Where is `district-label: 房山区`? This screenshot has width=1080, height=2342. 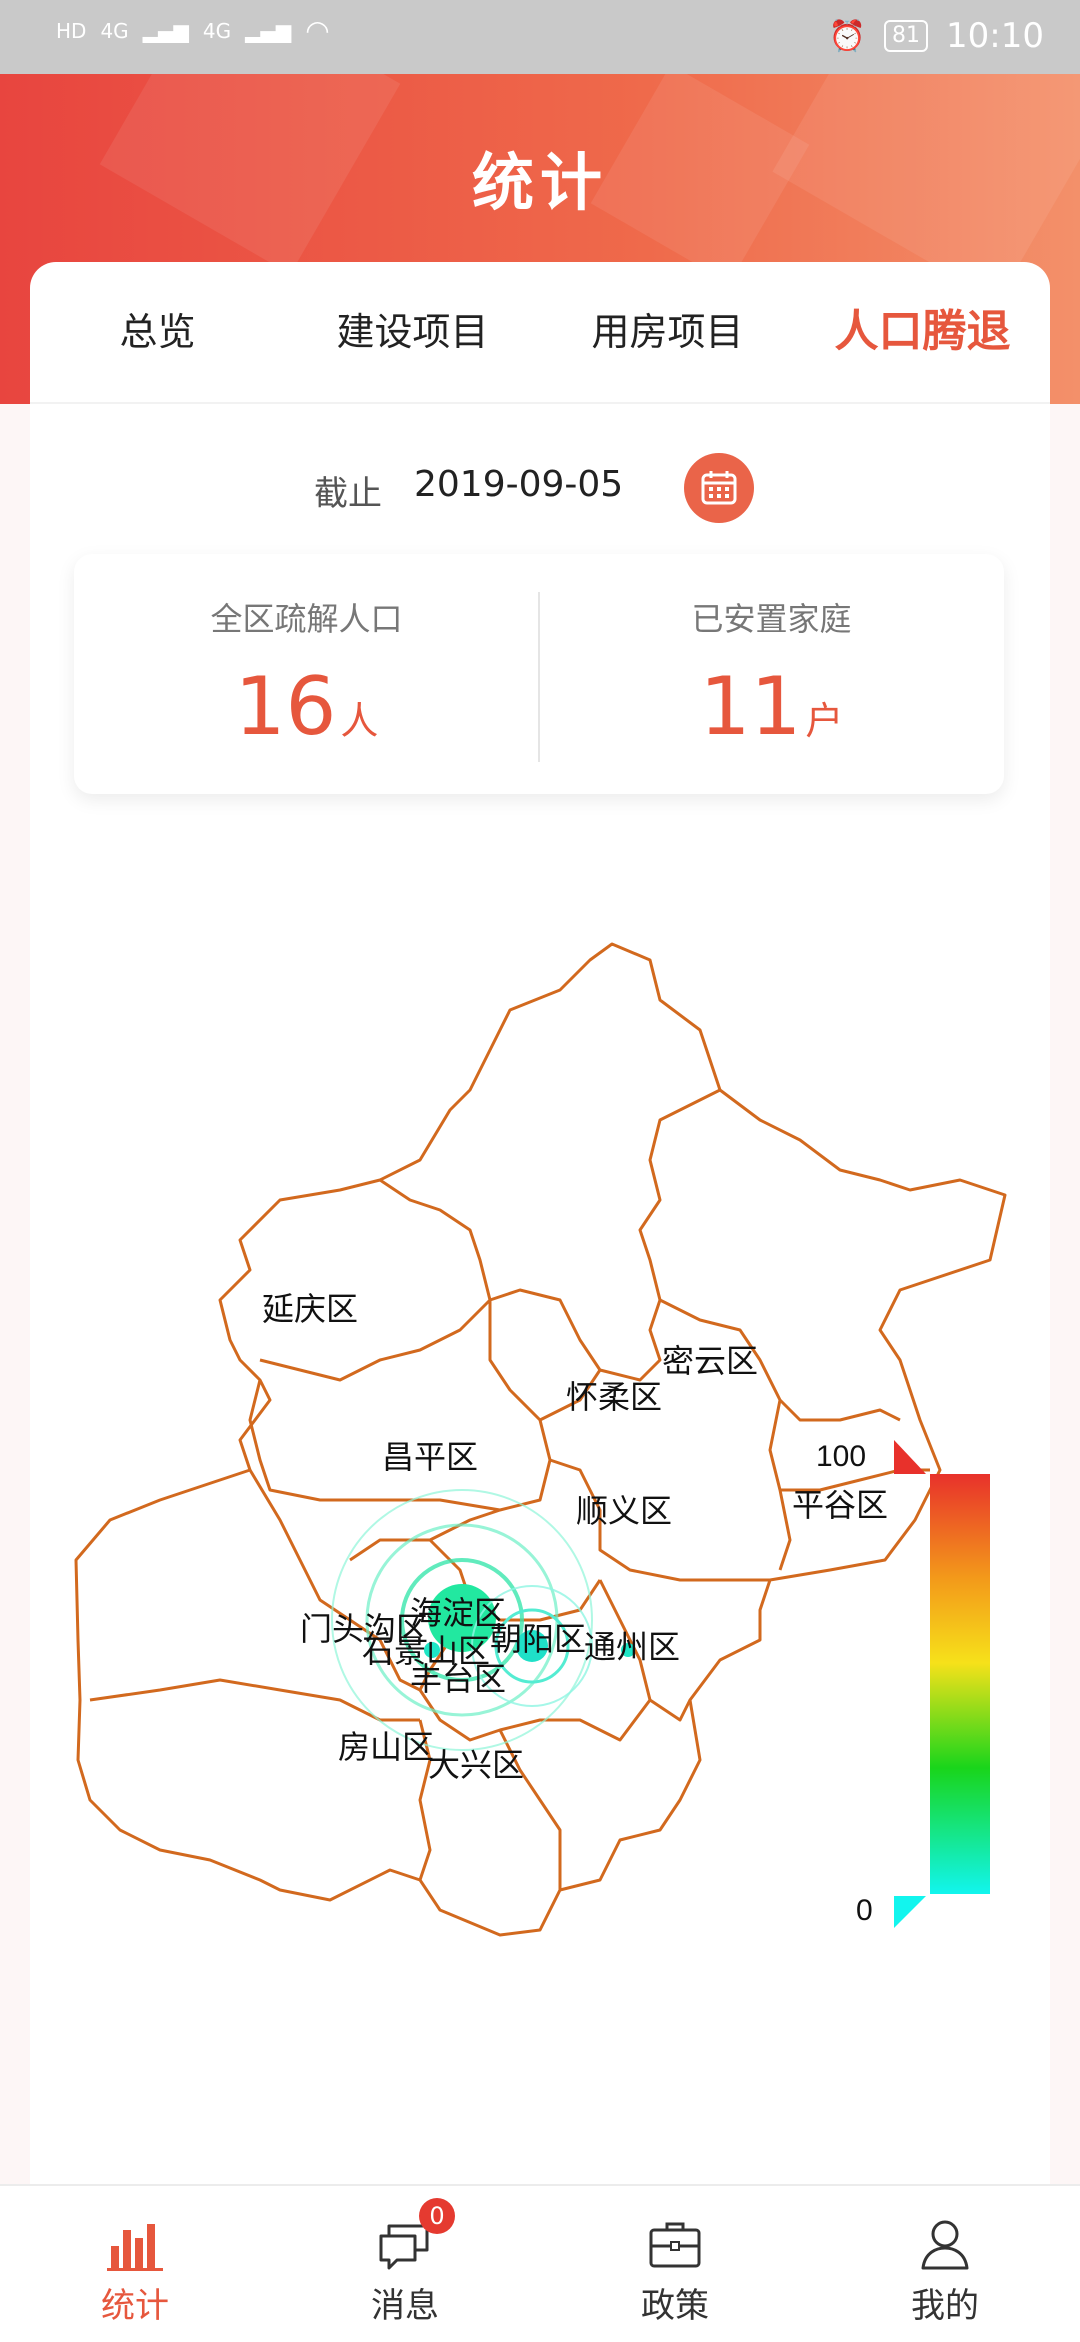 district-label: 房山区 is located at coordinates (386, 1747).